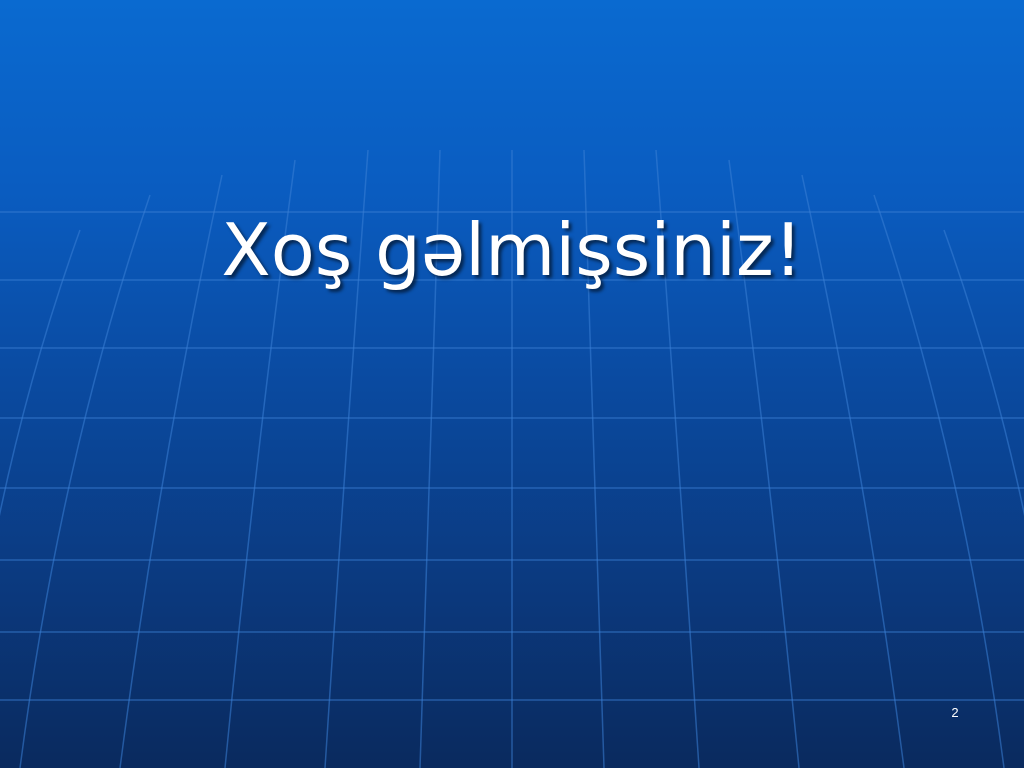 The width and height of the screenshot is (1024, 768). I want to click on slide-number: 2, so click(955, 712).